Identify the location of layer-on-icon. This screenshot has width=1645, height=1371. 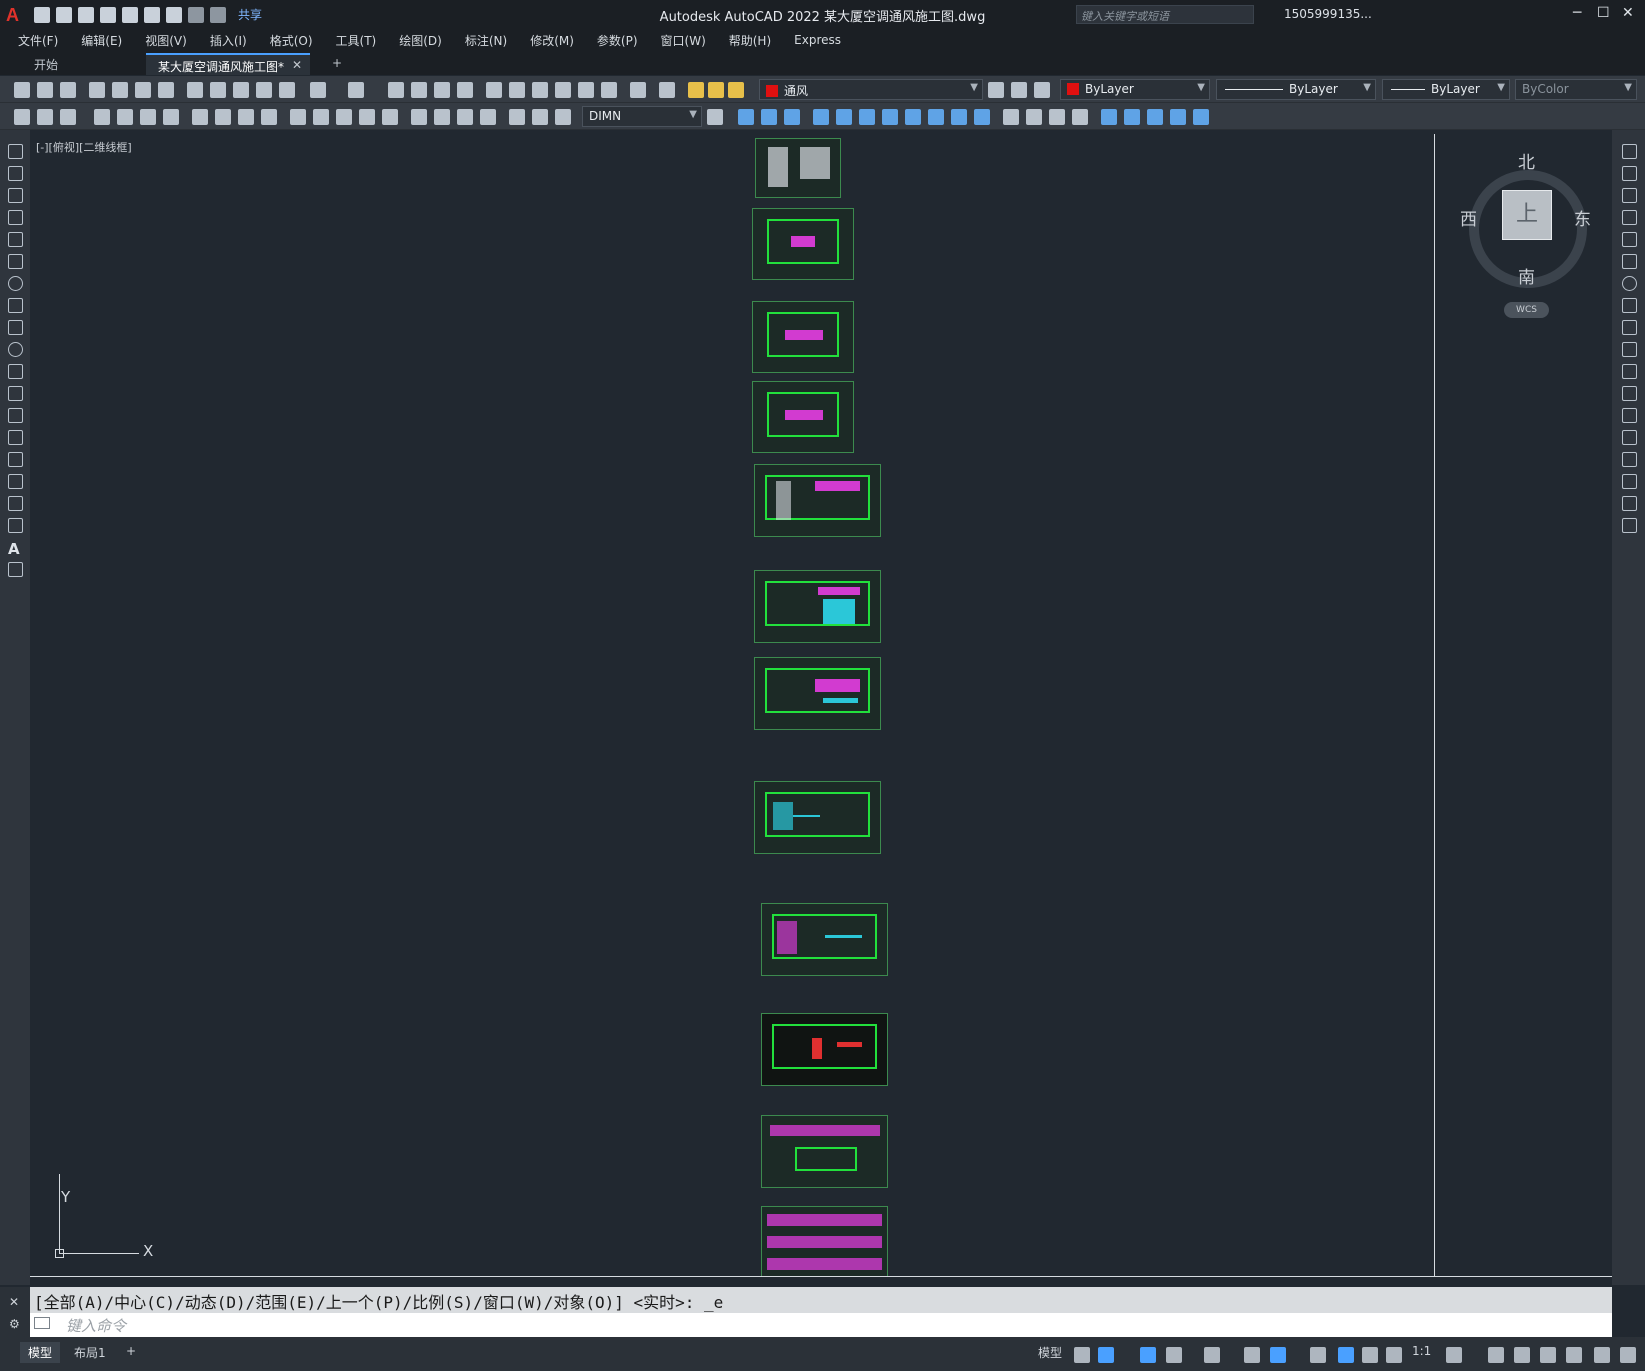
(696, 90).